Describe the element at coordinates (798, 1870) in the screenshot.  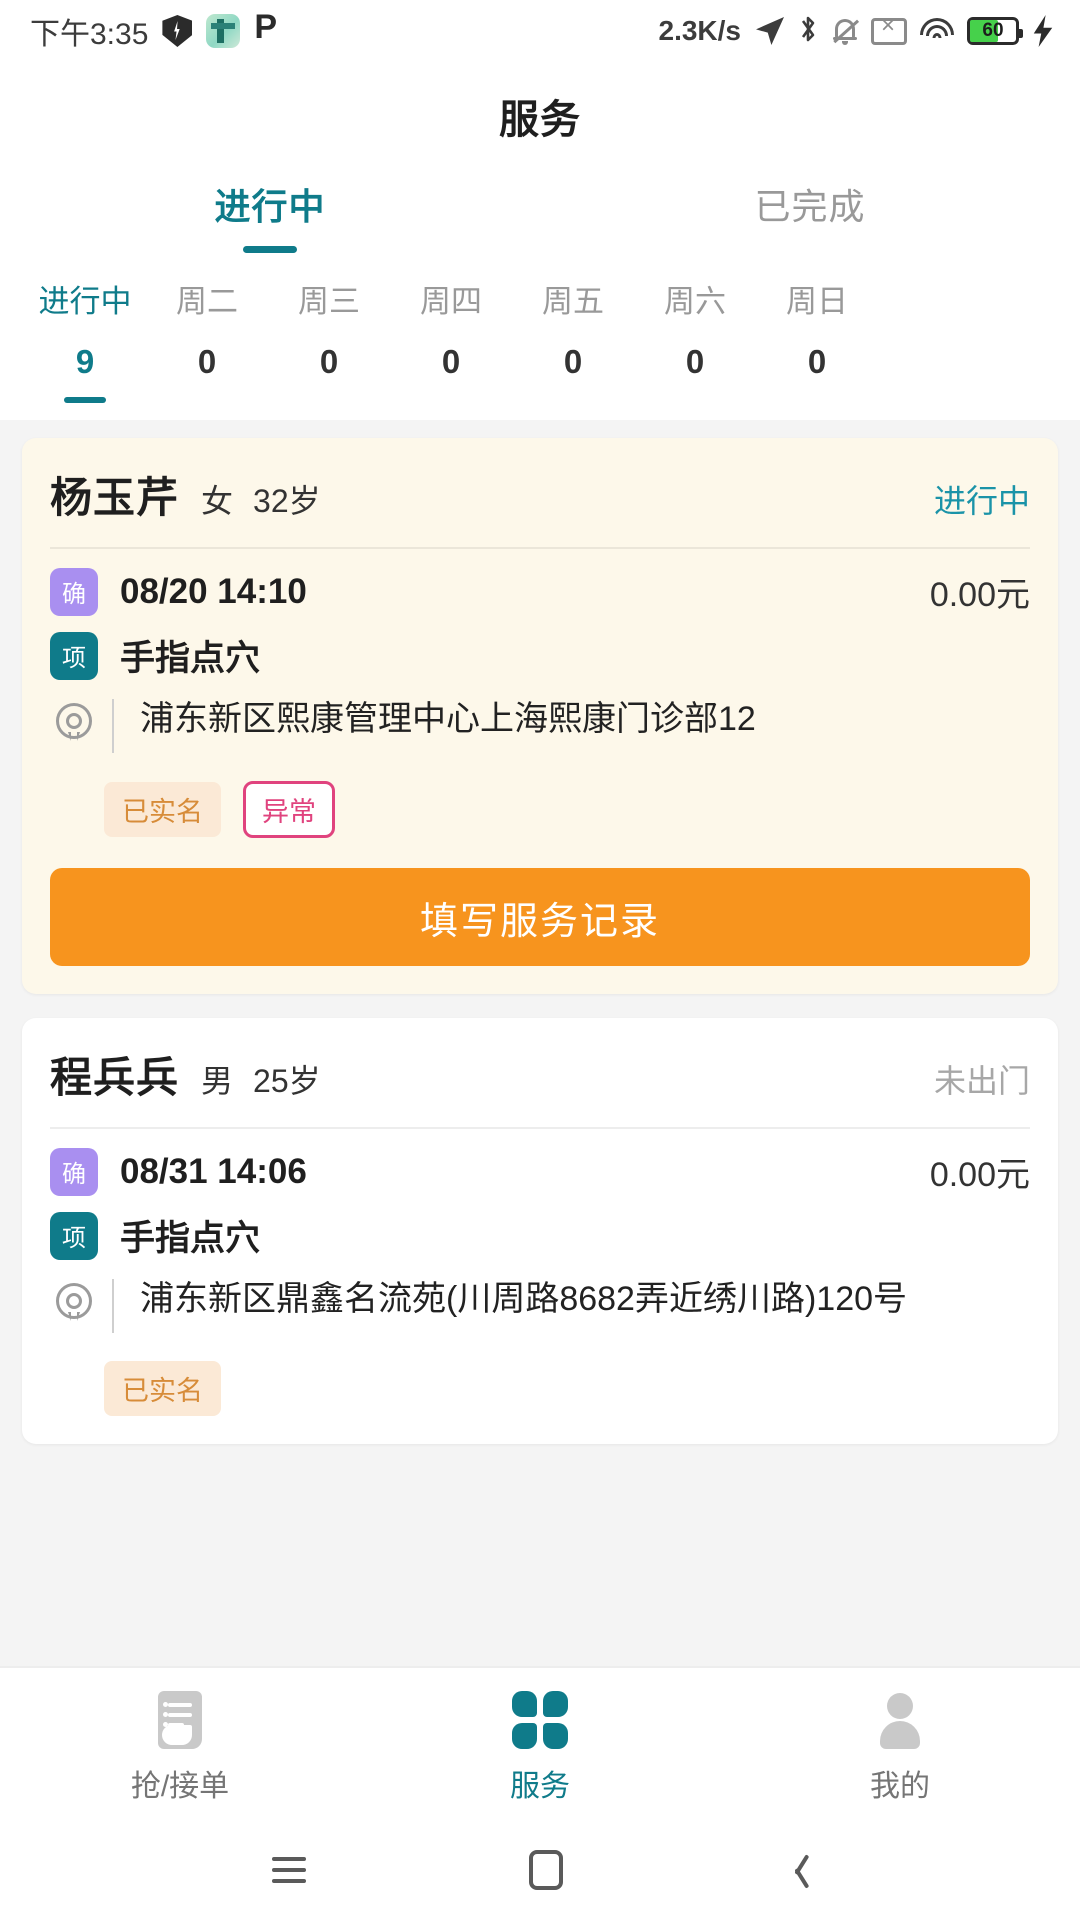
I see `back-chevron-icon` at that location.